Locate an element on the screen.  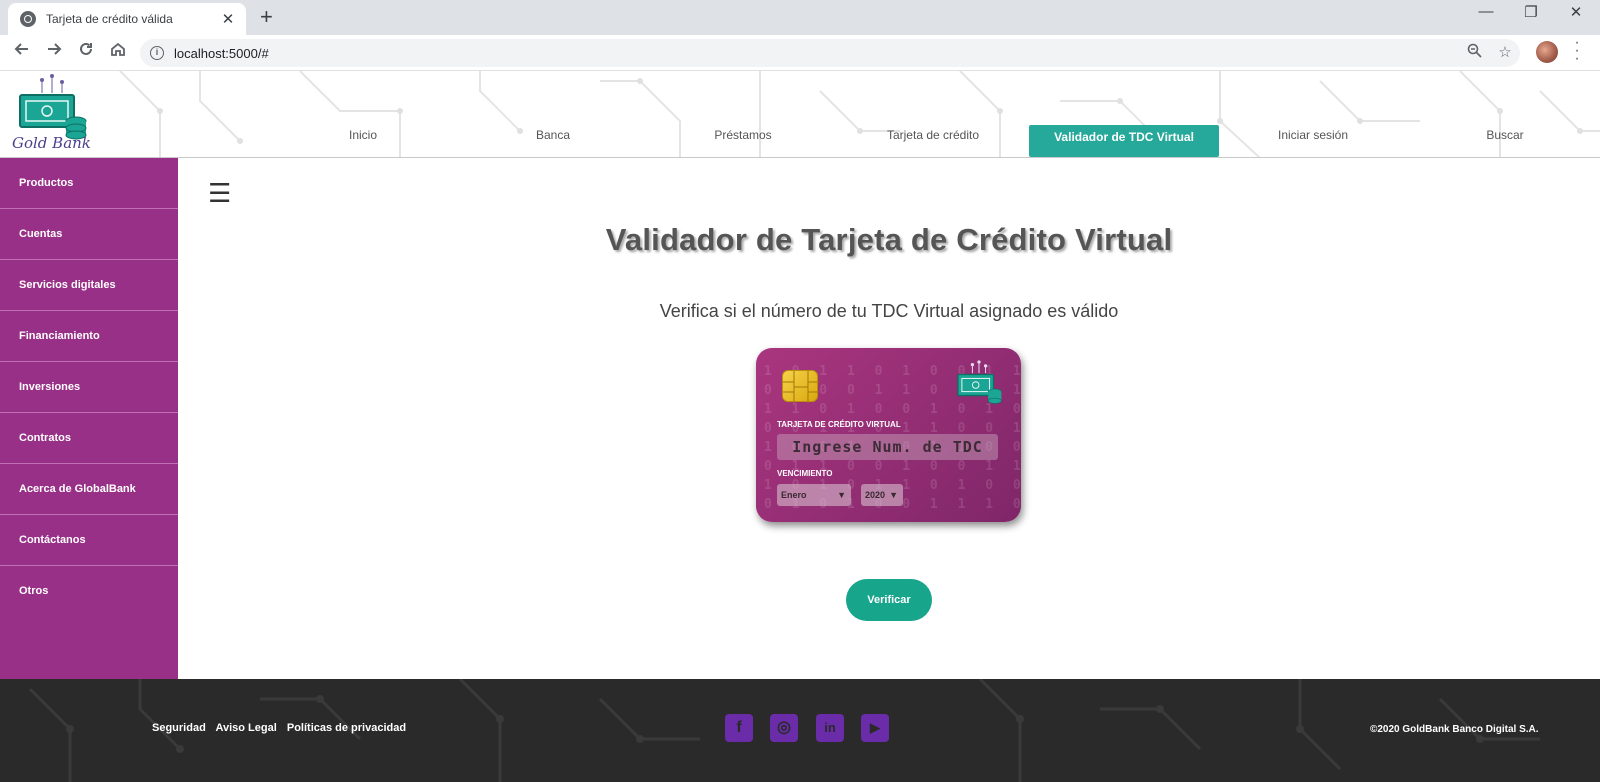
expiry-label: VENCIMIENTO is located at coordinates (805, 473).